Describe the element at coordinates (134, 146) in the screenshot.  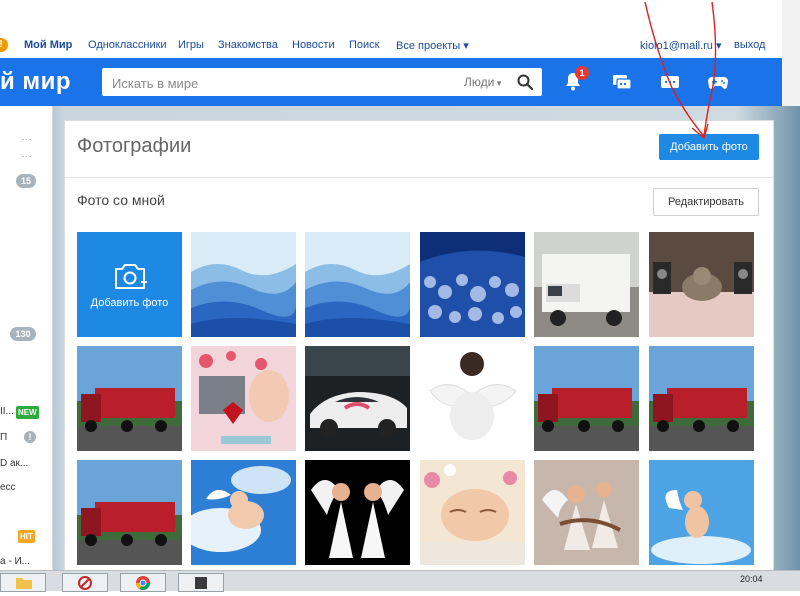
I see `page-title: Фотографии` at that location.